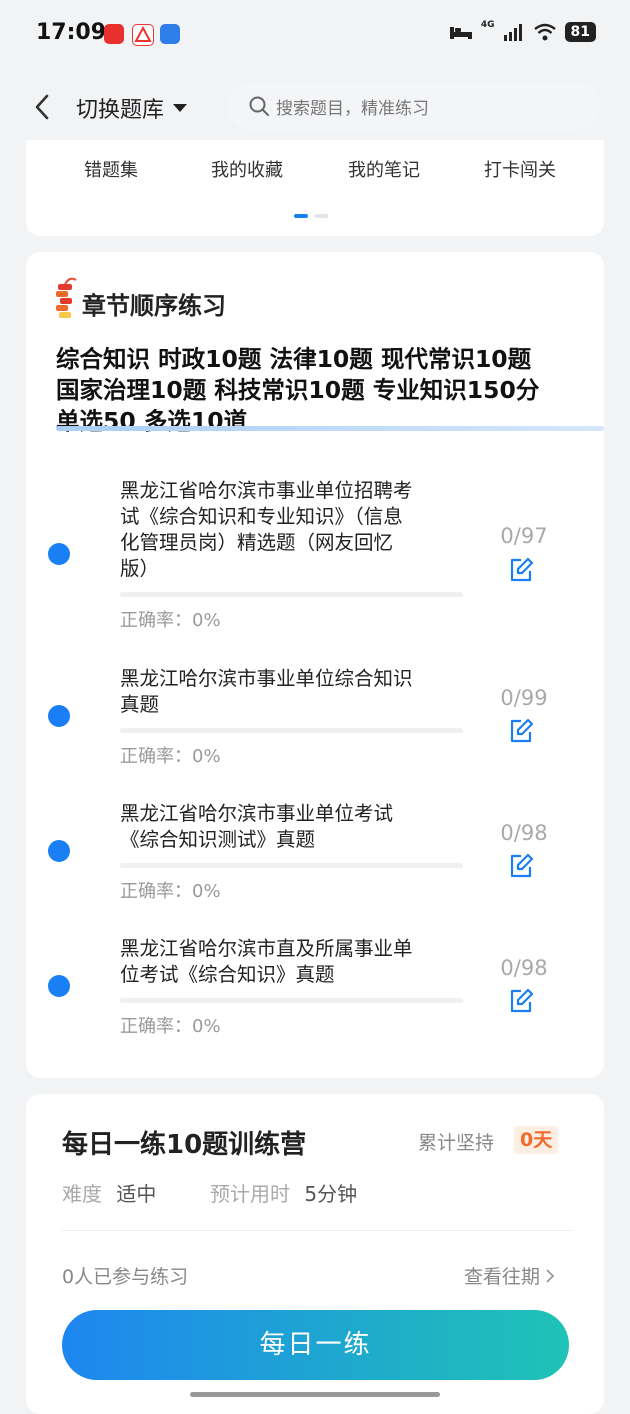 Image resolution: width=630 pixels, height=1414 pixels. I want to click on nav-wrong-questions: 错题集, so click(111, 169).